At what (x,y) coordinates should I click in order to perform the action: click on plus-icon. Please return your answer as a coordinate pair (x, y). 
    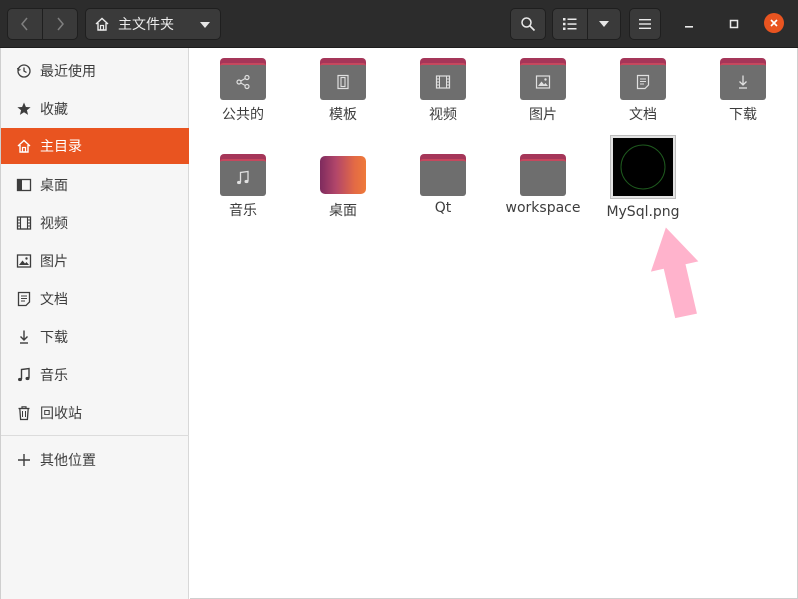
    Looking at the image, I should click on (24, 460).